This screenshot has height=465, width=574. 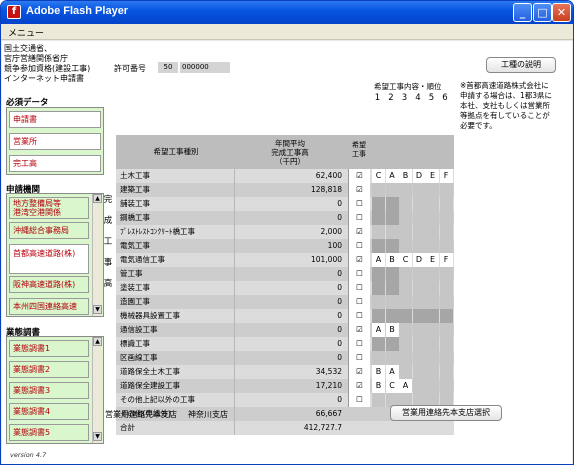 What do you see at coordinates (97, 390) in the screenshot?
I see `survey-scrollbar: ▲ ▼` at bounding box center [97, 390].